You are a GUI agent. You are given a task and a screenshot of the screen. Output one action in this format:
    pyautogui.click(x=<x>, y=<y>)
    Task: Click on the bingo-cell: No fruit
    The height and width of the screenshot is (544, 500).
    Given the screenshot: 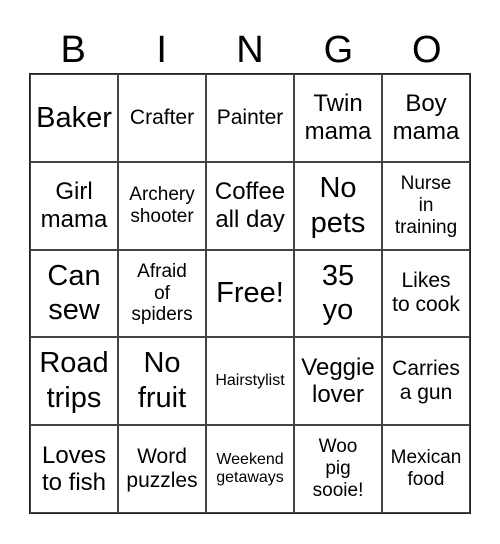 What is the action you would take?
    pyautogui.click(x=162, y=381)
    